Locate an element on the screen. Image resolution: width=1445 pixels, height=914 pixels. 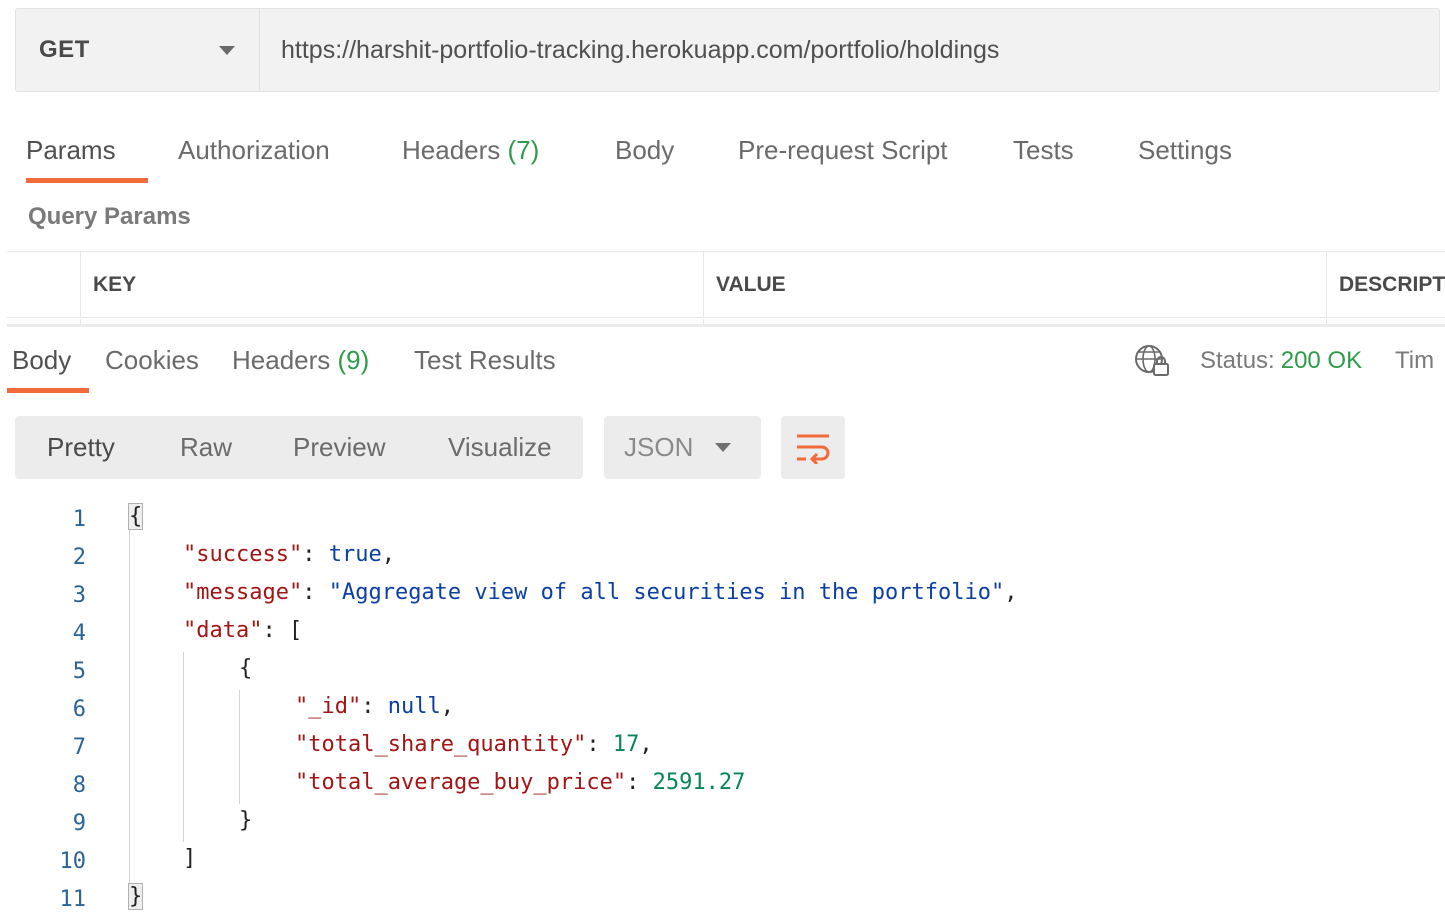
code-text: "data": [ is located at coordinates (242, 630).